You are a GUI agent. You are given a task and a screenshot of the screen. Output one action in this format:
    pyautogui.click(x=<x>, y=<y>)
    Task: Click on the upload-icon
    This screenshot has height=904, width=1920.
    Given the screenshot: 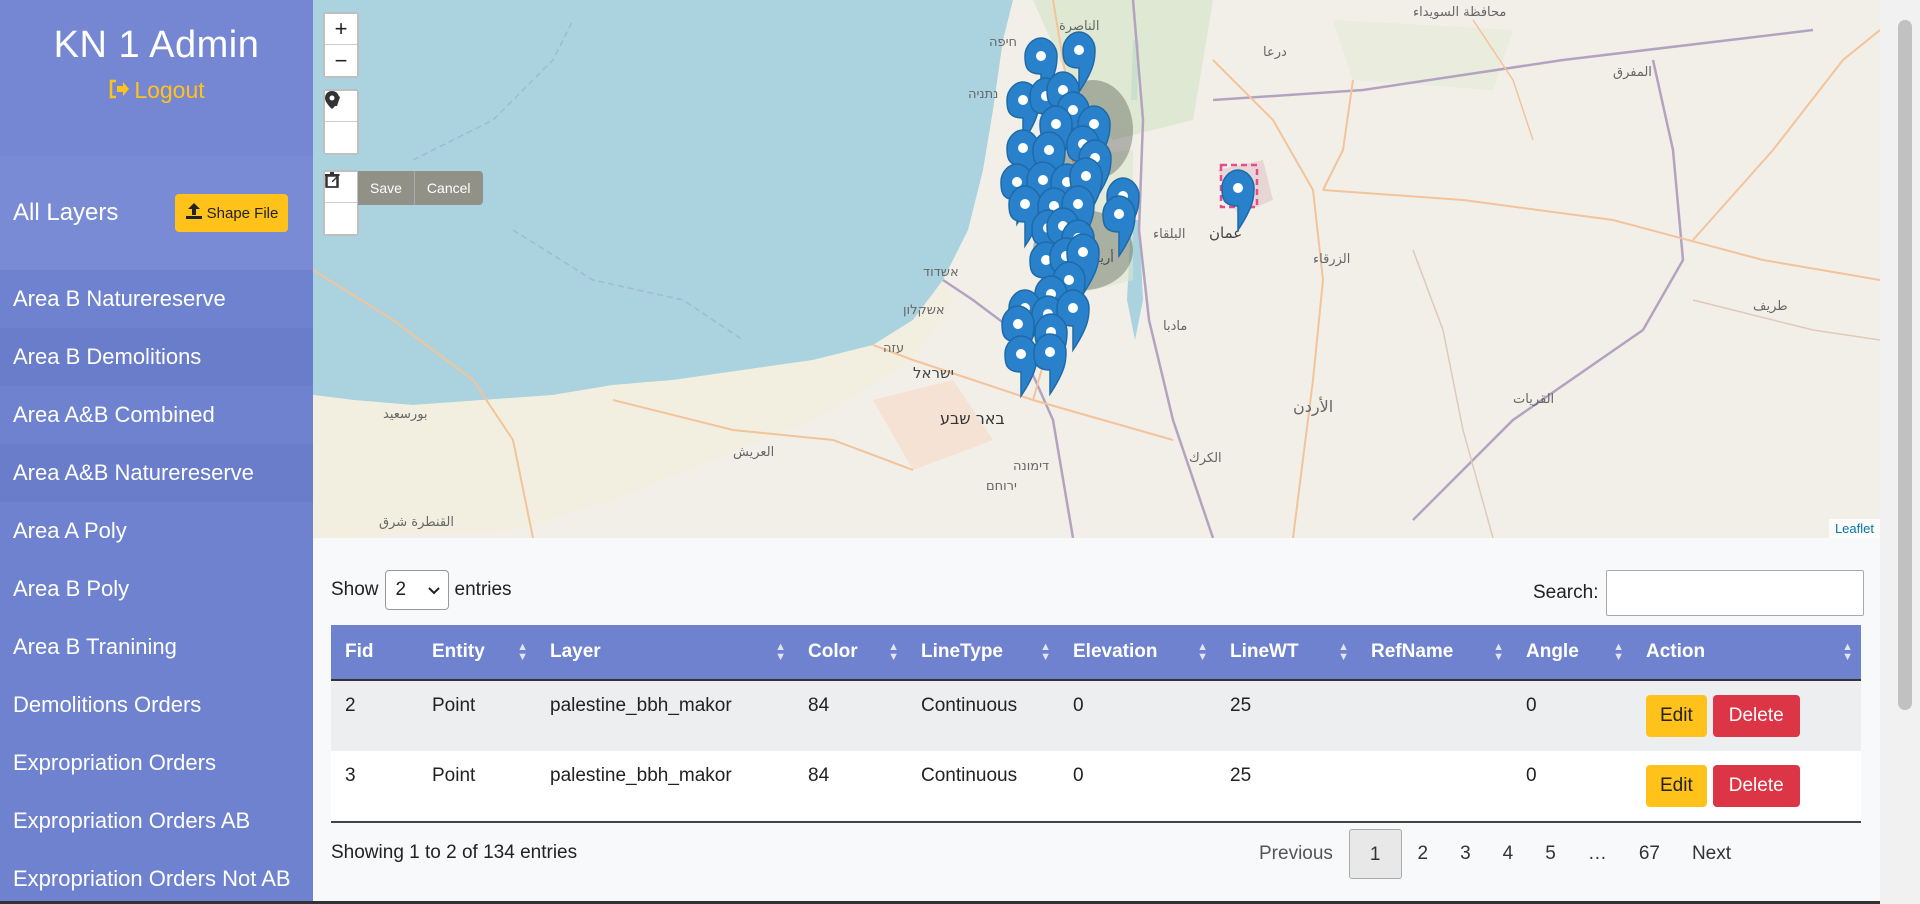 What is the action you would take?
    pyautogui.click(x=194, y=213)
    